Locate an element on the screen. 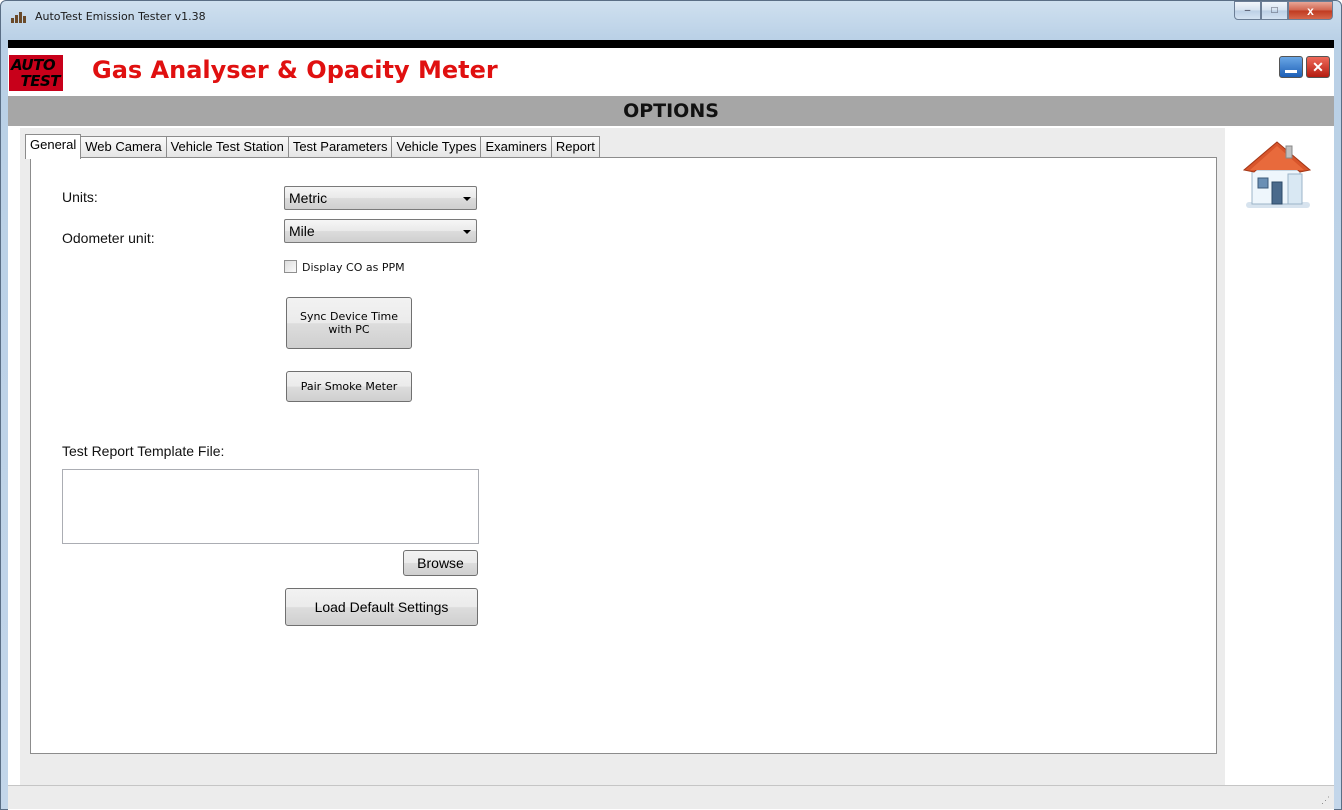 This screenshot has width=1342, height=810. odometer-unit-label: Odometer unit: is located at coordinates (108, 238).